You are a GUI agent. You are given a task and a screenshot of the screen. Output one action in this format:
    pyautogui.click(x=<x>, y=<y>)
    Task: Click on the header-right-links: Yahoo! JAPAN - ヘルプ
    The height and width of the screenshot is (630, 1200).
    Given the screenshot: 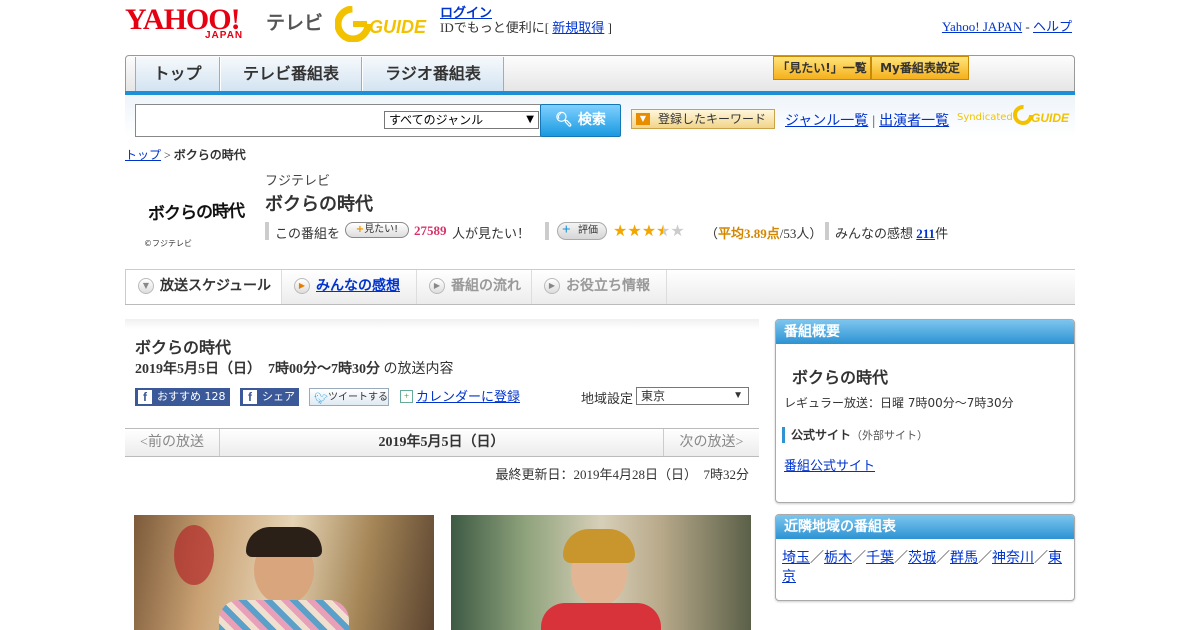 What is the action you would take?
    pyautogui.click(x=1007, y=25)
    